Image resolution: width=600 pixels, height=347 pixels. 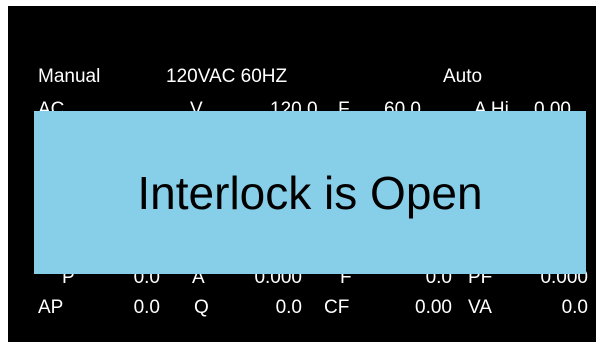 I want to click on va-value: 0.0, so click(x=574, y=307).